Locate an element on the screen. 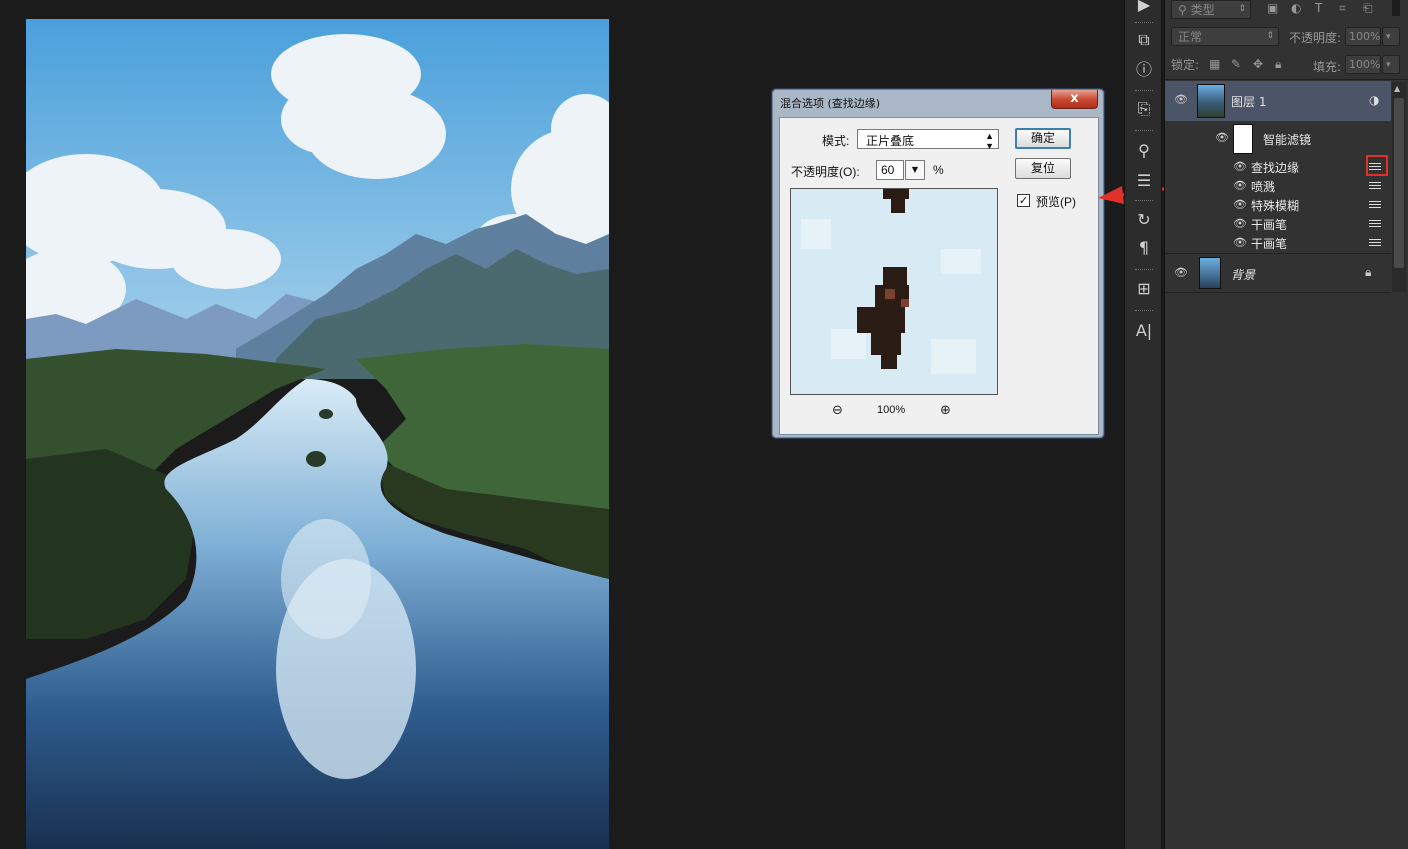 Image resolution: width=1408 pixels, height=849 pixels. filter-toggle is located at coordinates (1396, 8).